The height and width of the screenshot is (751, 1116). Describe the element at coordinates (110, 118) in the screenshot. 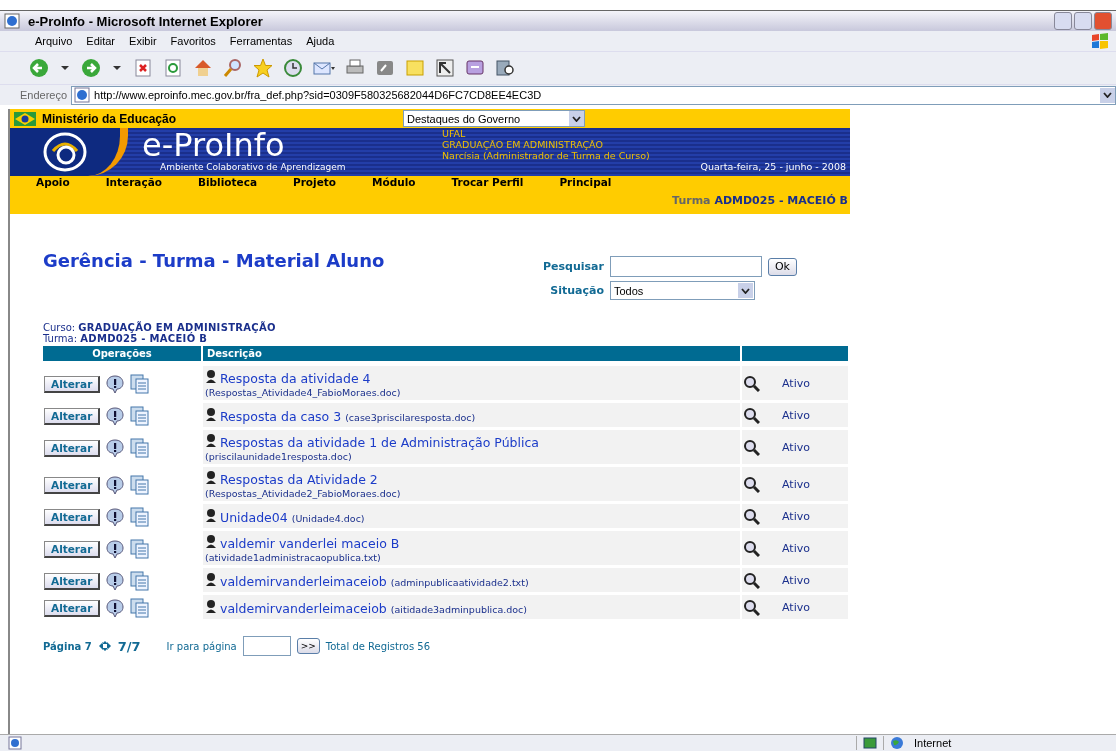

I see `ministry-name: Ministério da Educação` at that location.